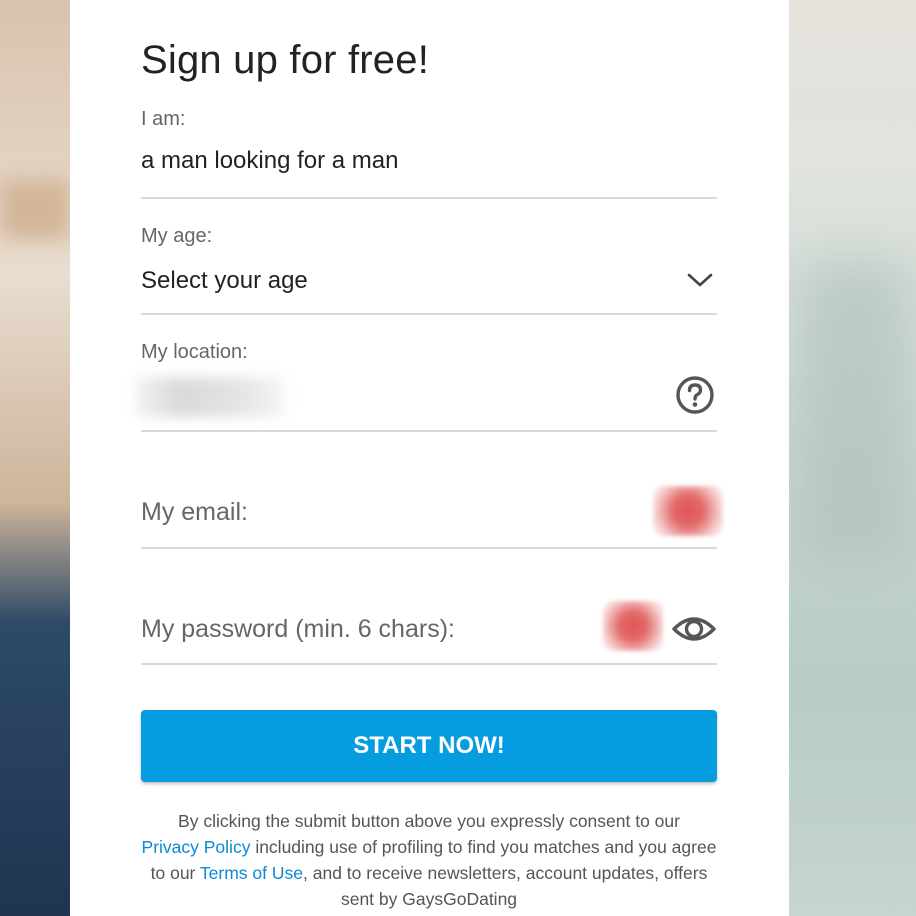  Describe the element at coordinates (429, 266) in the screenshot. I see `age-select: My age: Select your age` at that location.